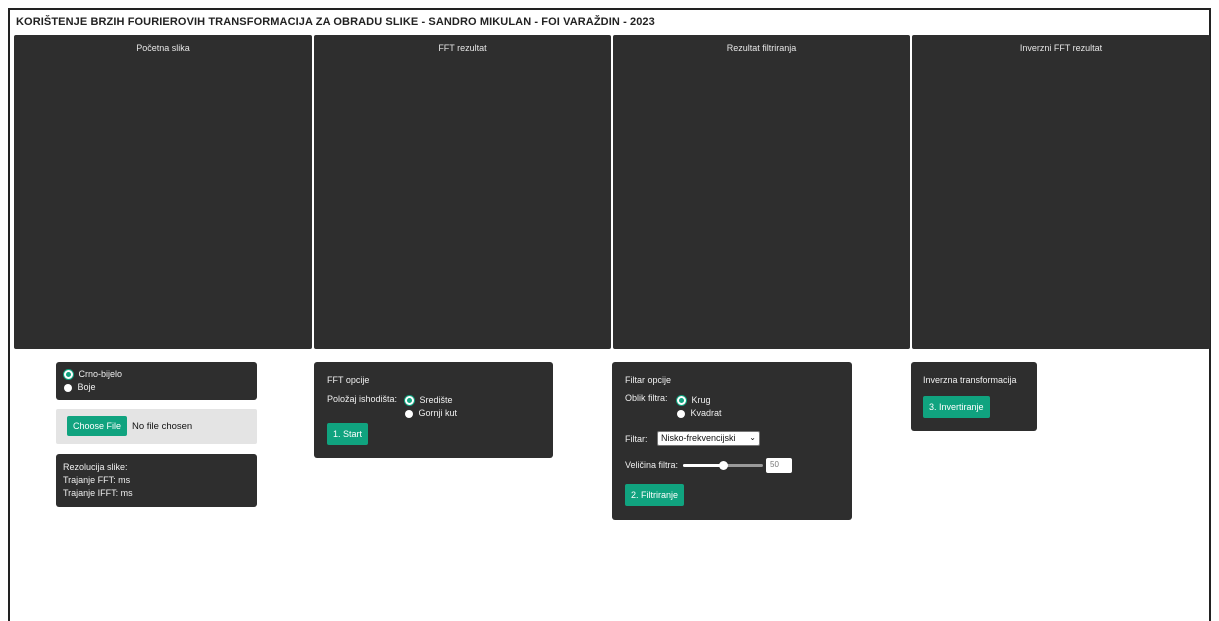 Image resolution: width=1219 pixels, height=621 pixels. Describe the element at coordinates (761, 192) in the screenshot. I see `filter-result-panel: Rezultat filtriranja` at that location.